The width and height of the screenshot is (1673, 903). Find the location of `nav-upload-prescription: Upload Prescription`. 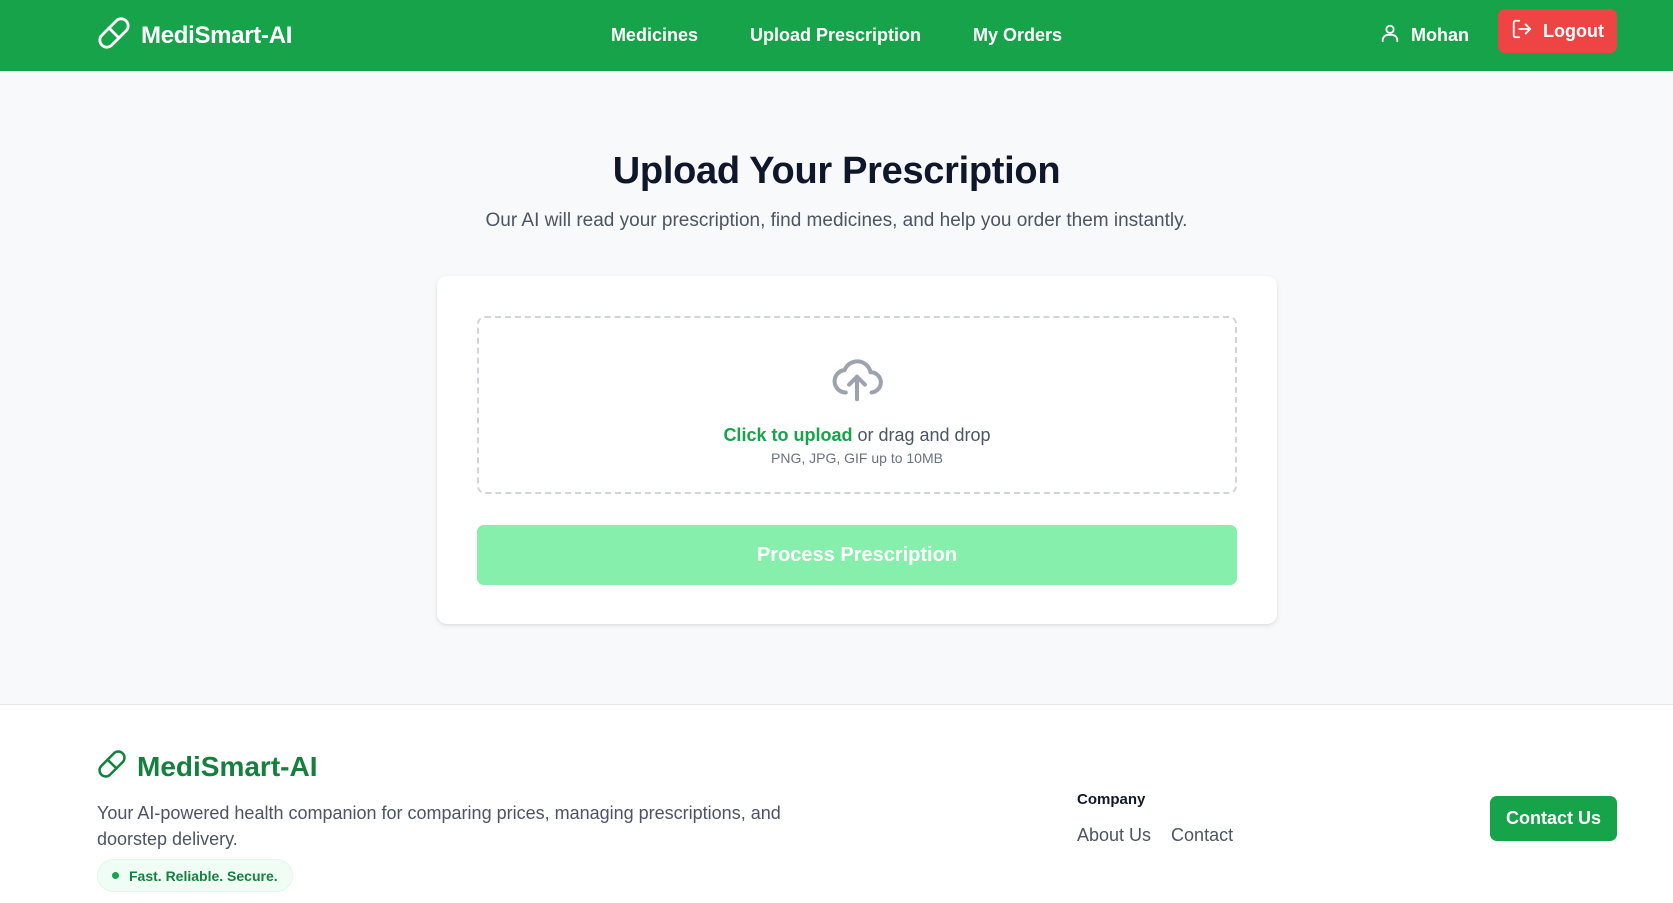

nav-upload-prescription: Upload Prescription is located at coordinates (835, 35).